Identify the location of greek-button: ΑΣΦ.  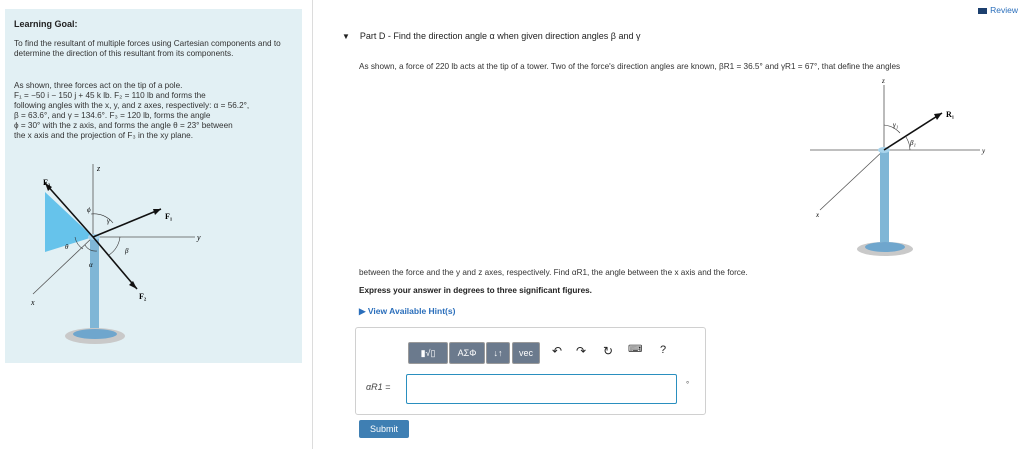
(467, 353).